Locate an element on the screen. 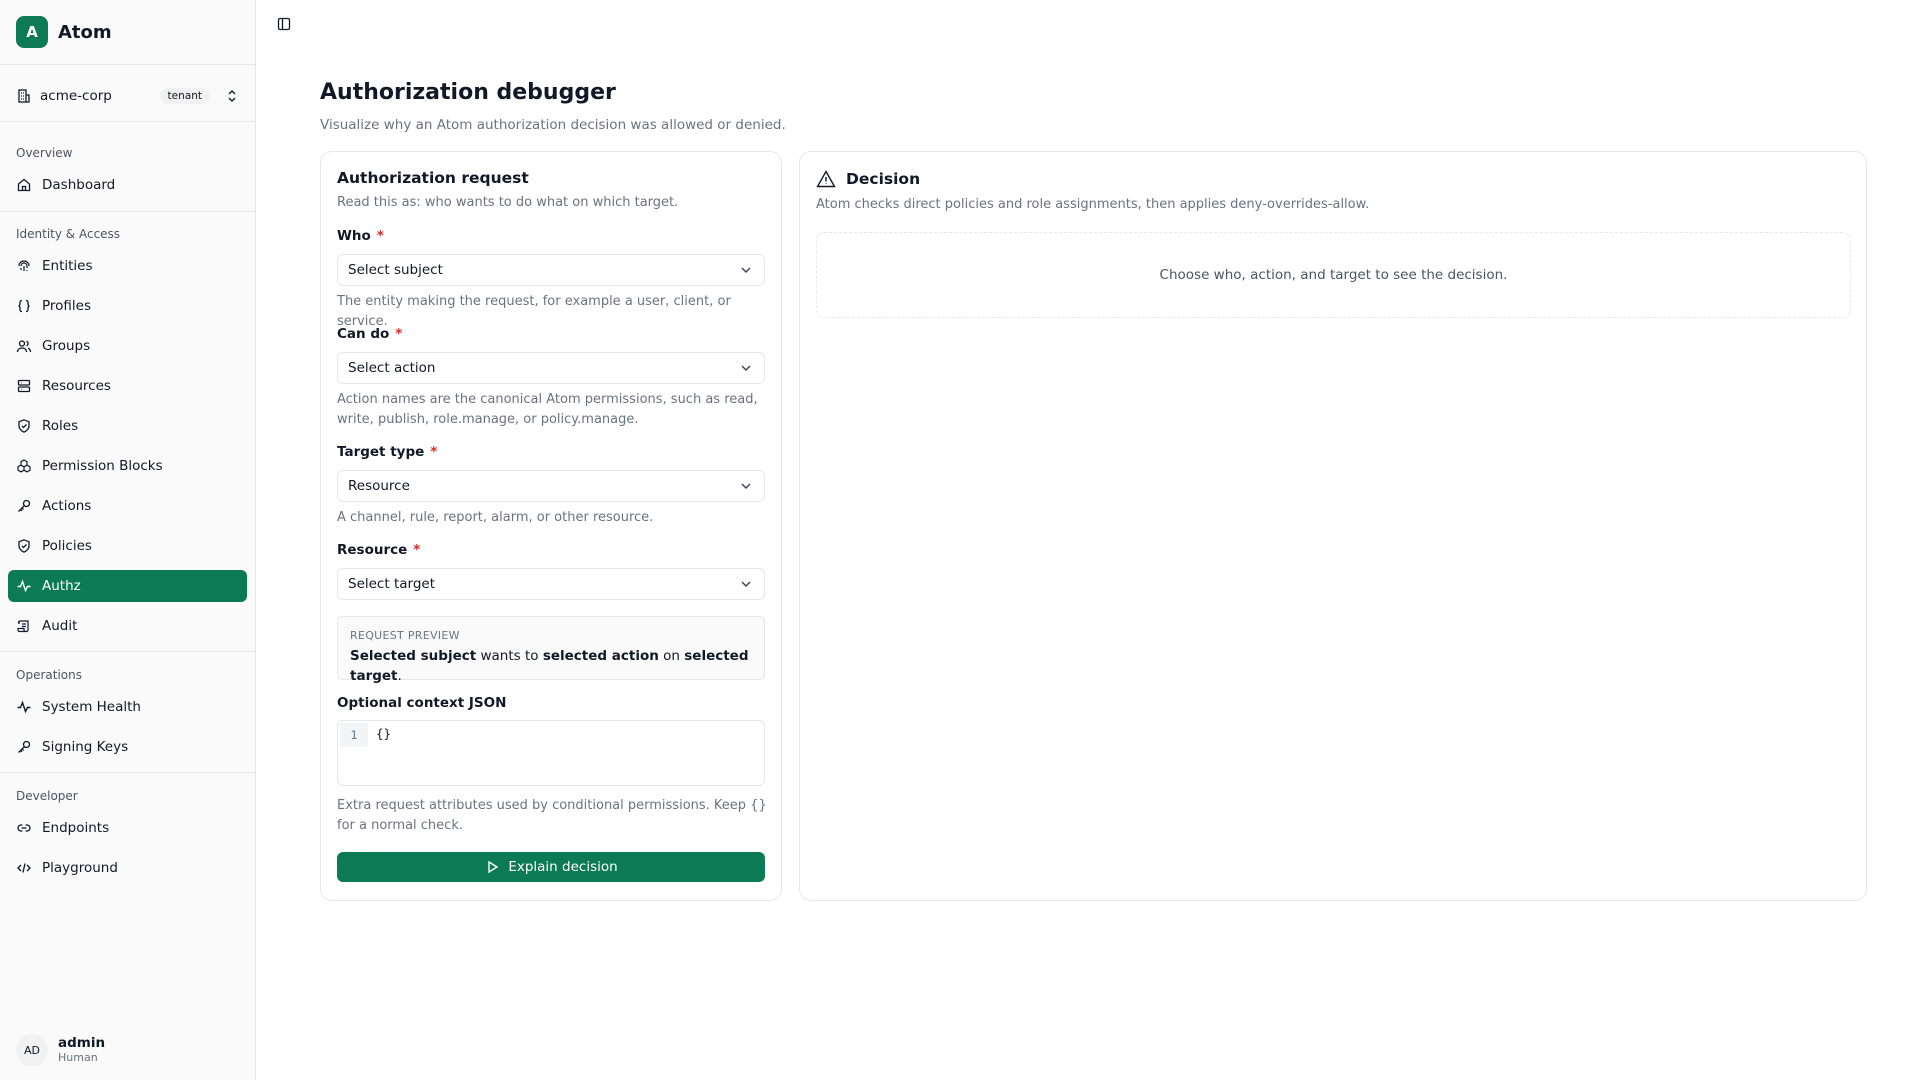 The image size is (1920, 1080). sidebar-item-resources: Resources is located at coordinates (127, 386).